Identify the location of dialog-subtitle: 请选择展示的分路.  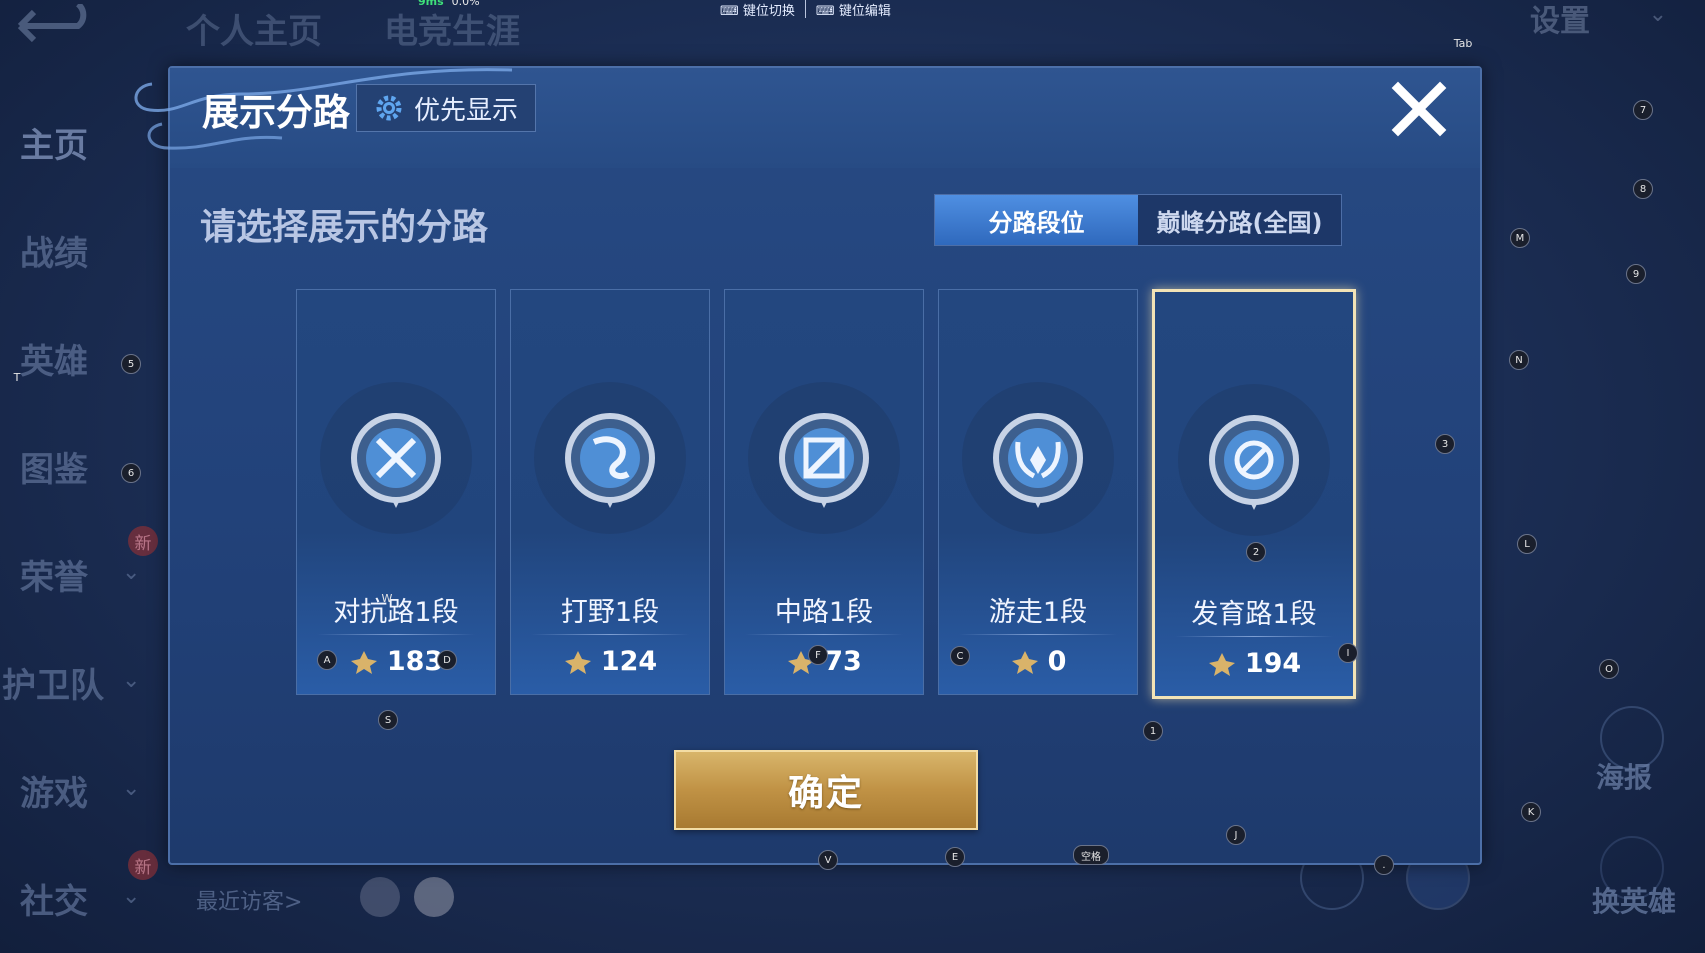
(344, 227).